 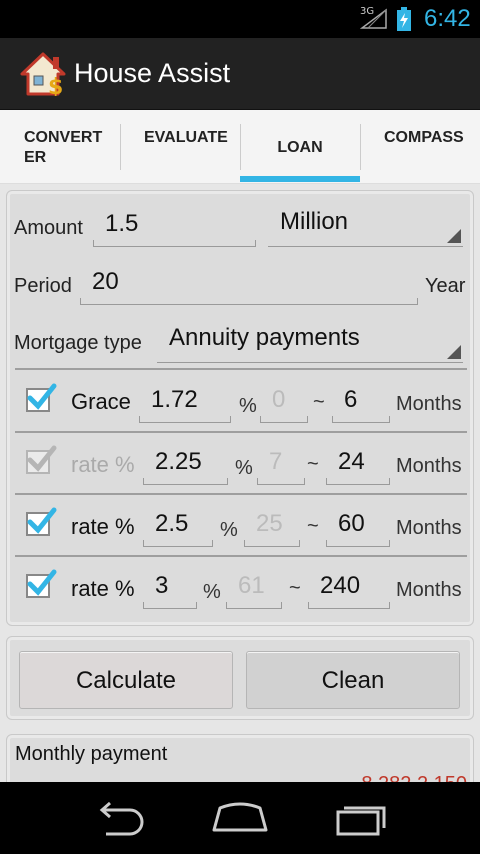 I want to click on tab-converter: CONVERTER, so click(x=60, y=147).